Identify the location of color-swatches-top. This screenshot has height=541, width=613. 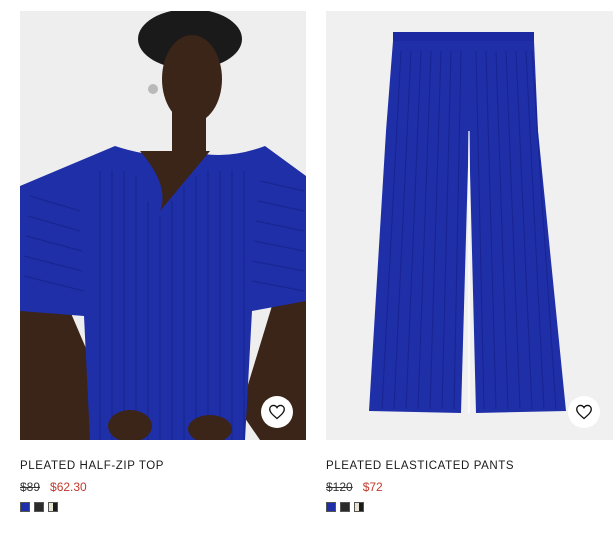
(163, 507).